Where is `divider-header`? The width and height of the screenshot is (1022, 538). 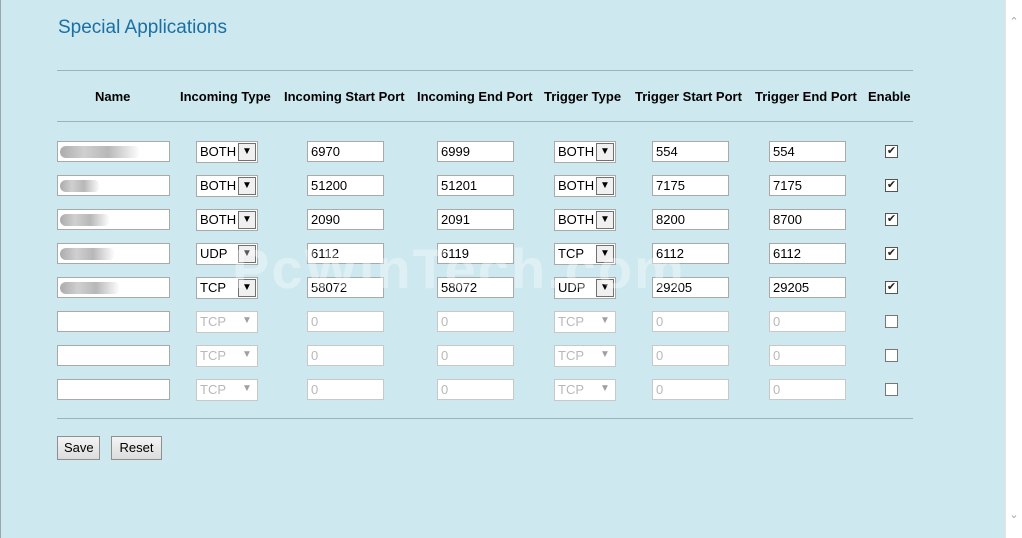
divider-header is located at coordinates (485, 121).